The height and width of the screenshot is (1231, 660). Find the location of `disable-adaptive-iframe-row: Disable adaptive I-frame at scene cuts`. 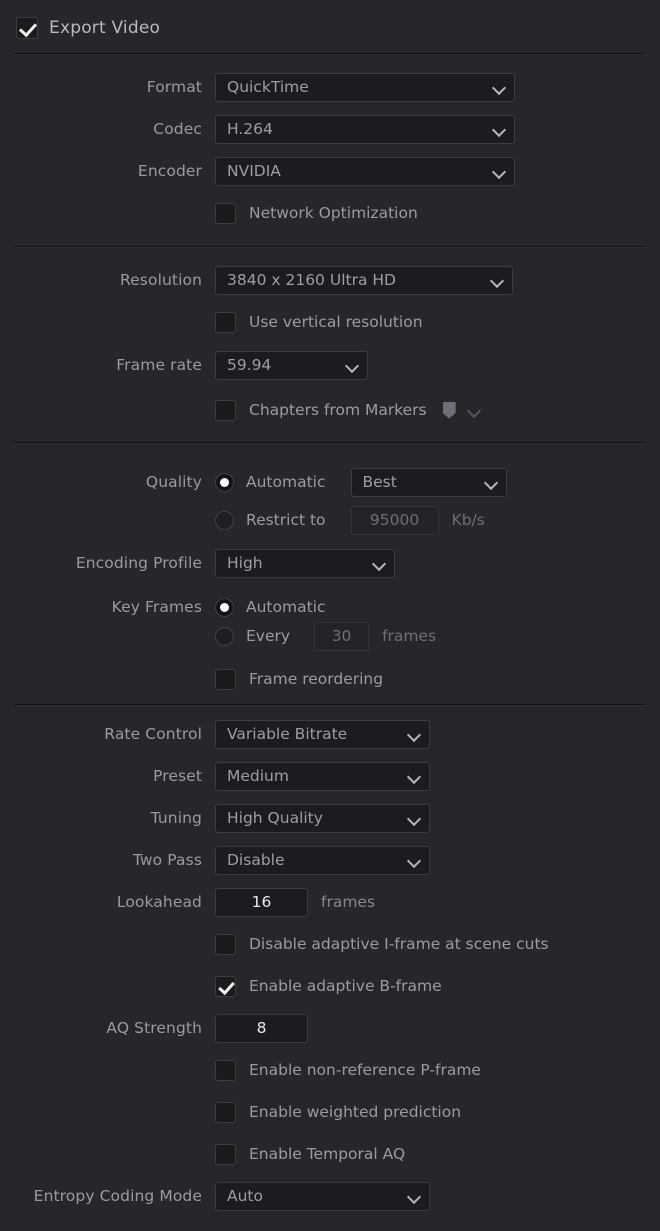

disable-adaptive-iframe-row: Disable adaptive I-frame at scene cuts is located at coordinates (330, 944).